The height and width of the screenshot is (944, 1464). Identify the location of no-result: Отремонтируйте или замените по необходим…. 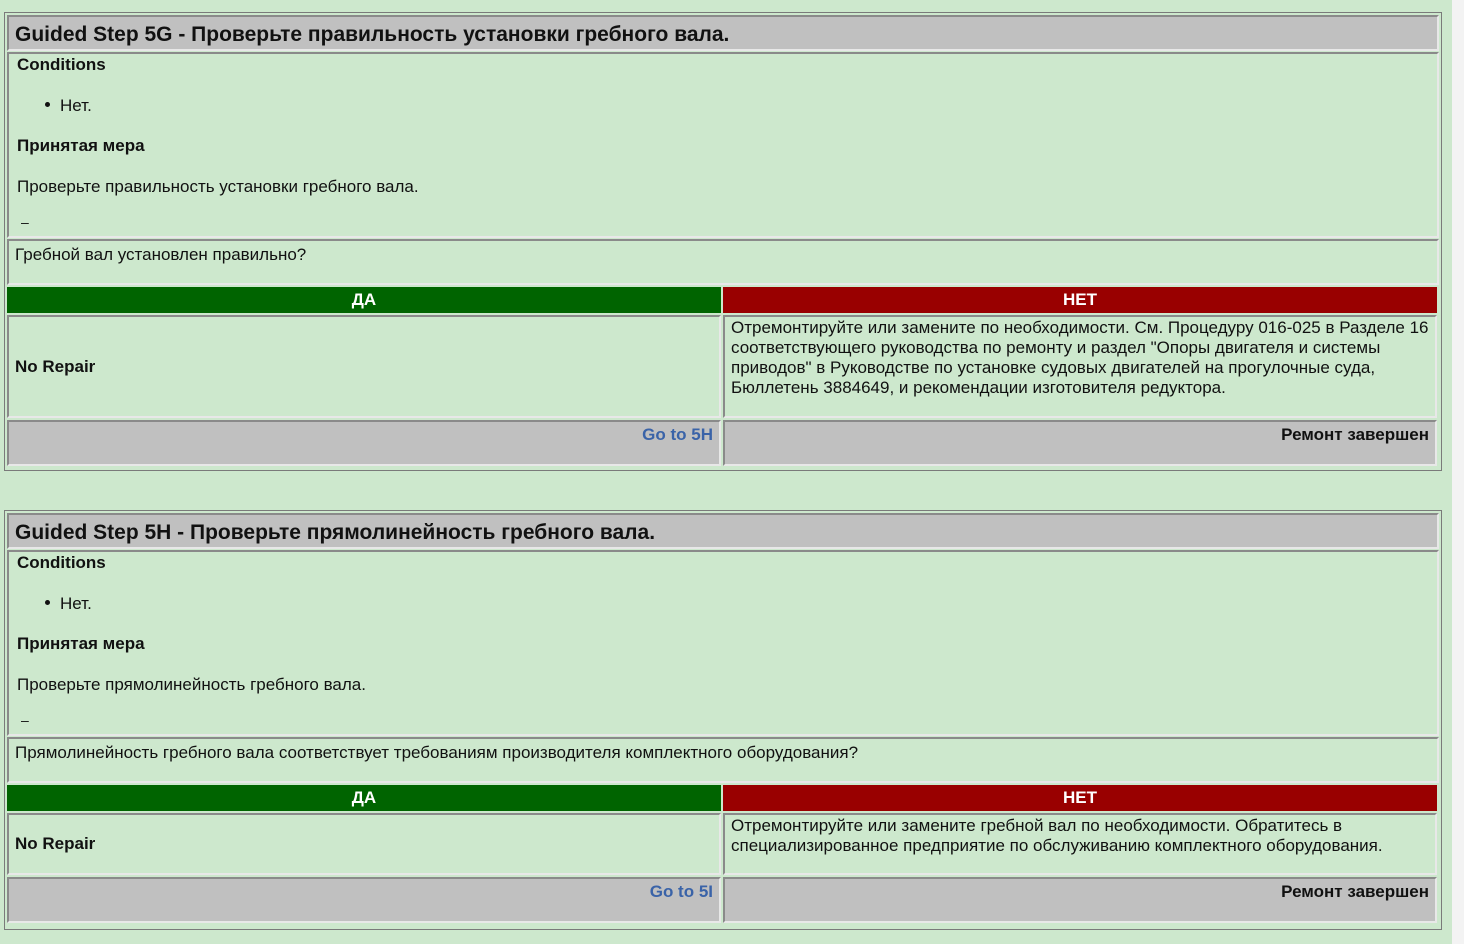
(1080, 366).